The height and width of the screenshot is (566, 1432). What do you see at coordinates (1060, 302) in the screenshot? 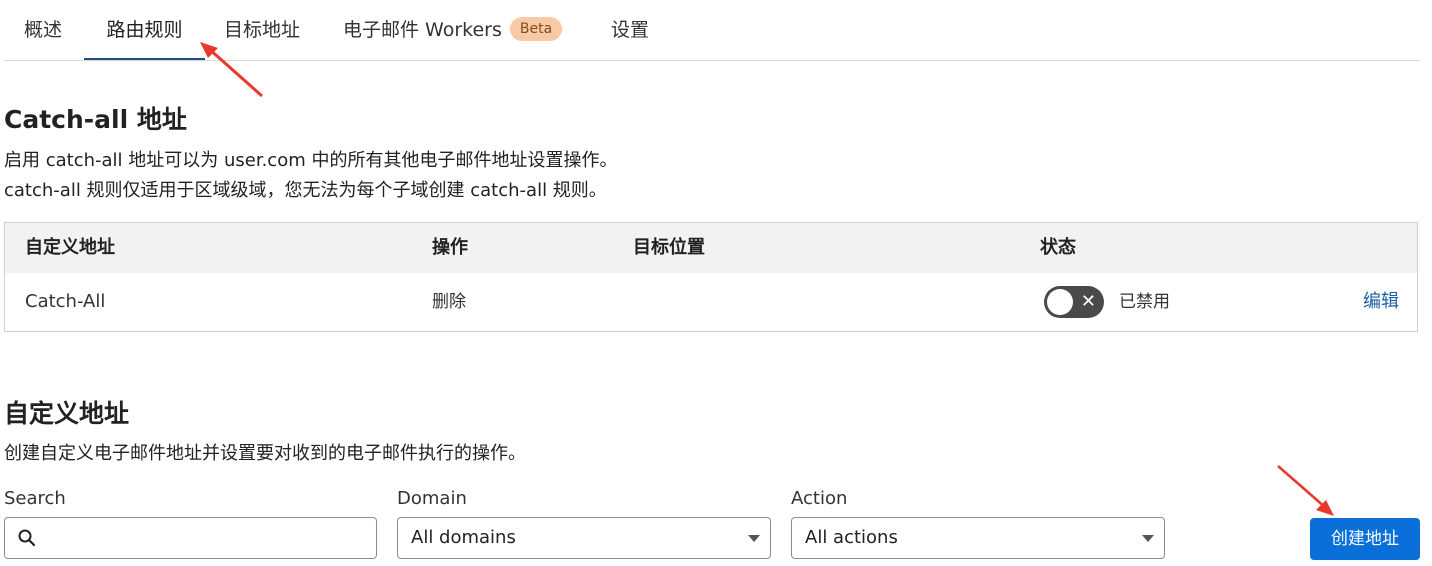
I see `toggle-knob` at bounding box center [1060, 302].